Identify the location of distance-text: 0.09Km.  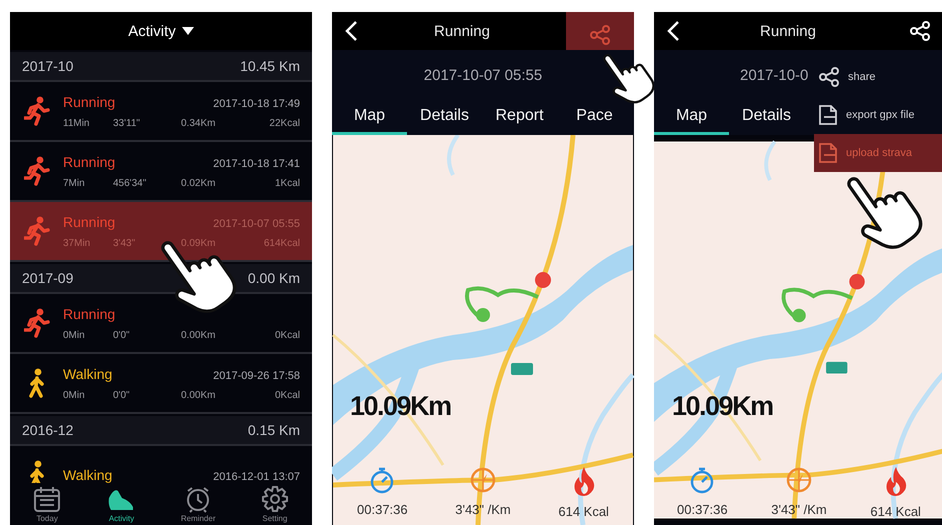
(198, 243).